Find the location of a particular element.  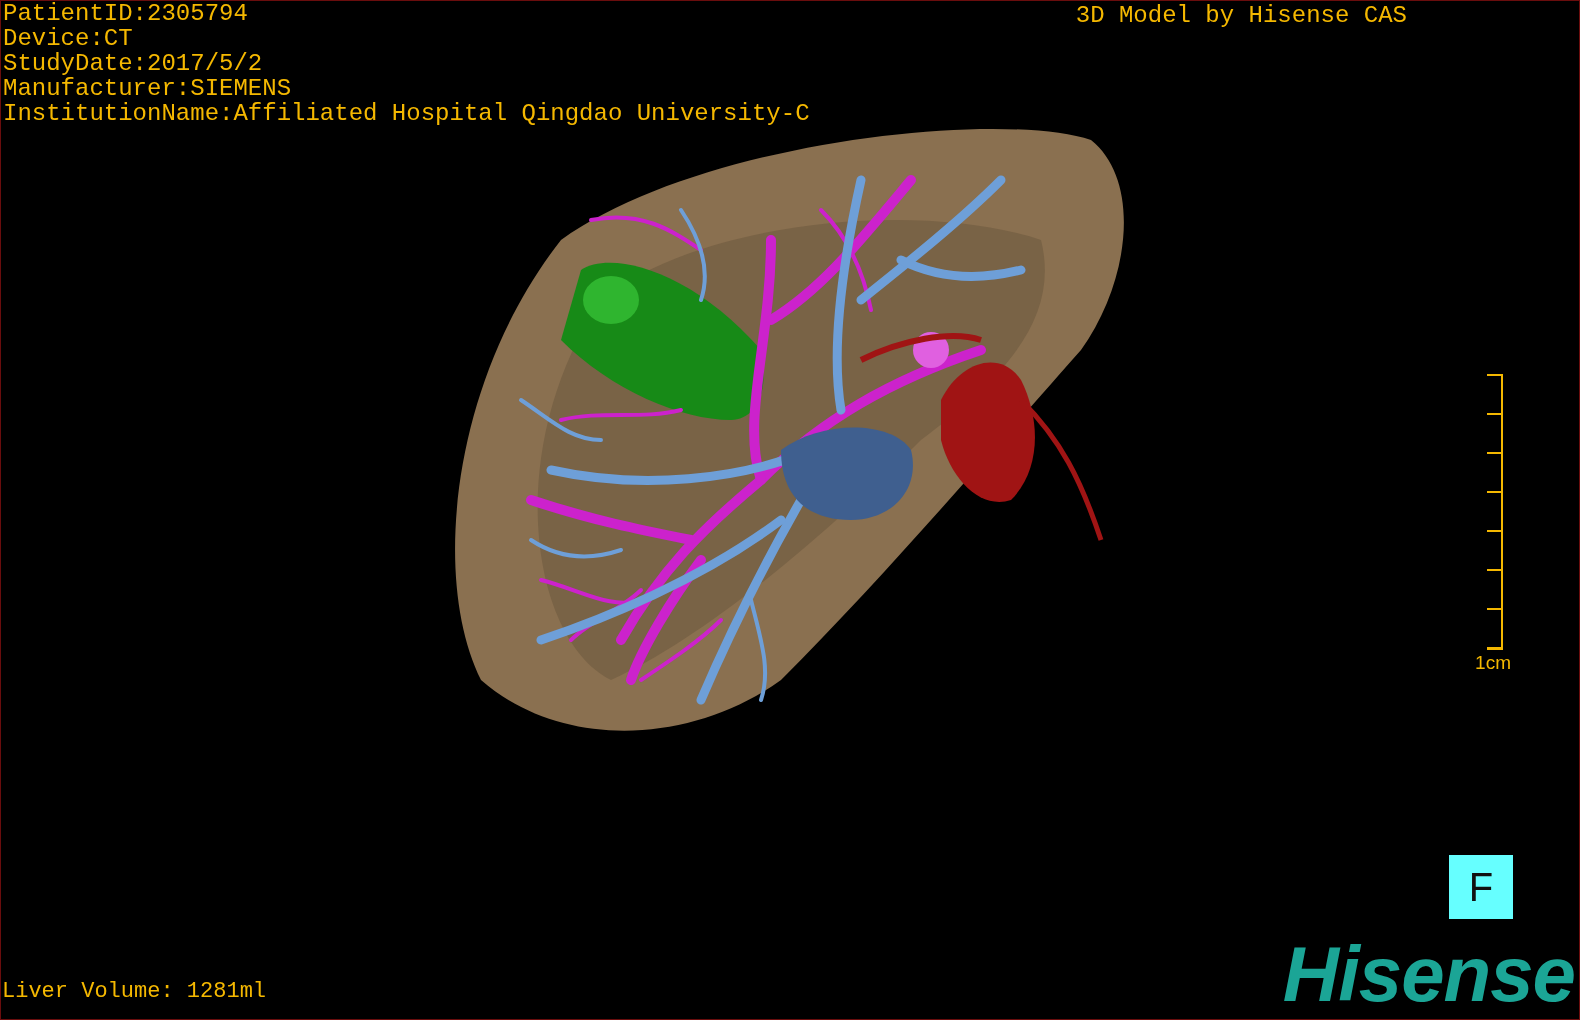

orientation-button: F is located at coordinates (1481, 887).